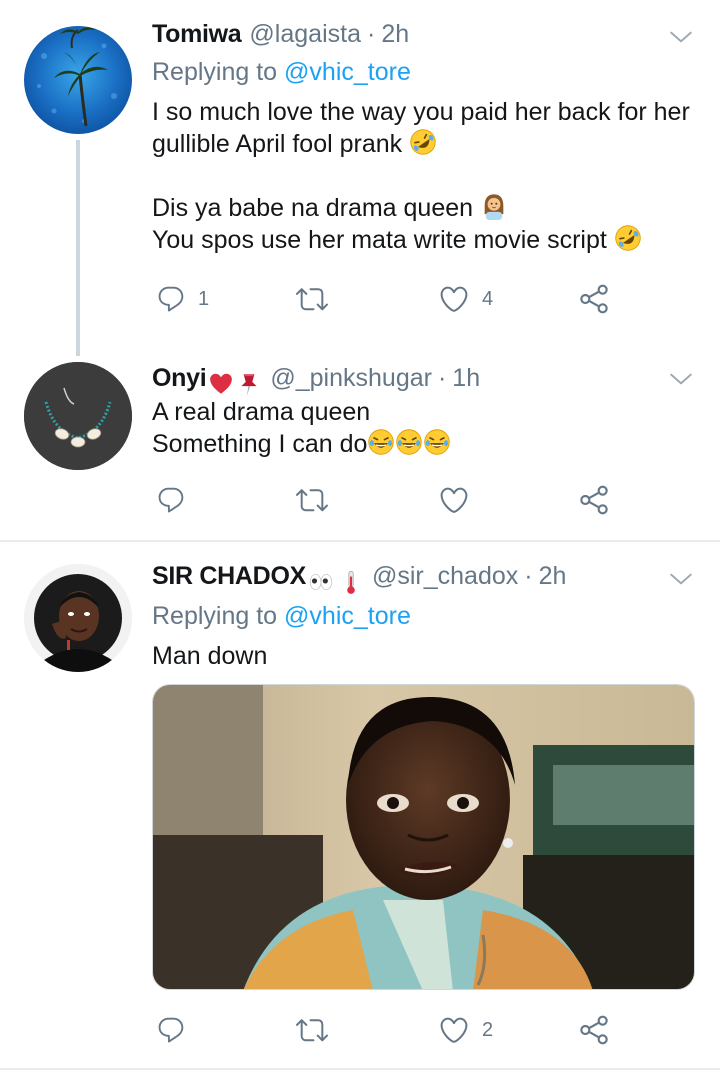 The height and width of the screenshot is (1091, 720). What do you see at coordinates (351, 378) in the screenshot?
I see `username: @_pinkshugar` at bounding box center [351, 378].